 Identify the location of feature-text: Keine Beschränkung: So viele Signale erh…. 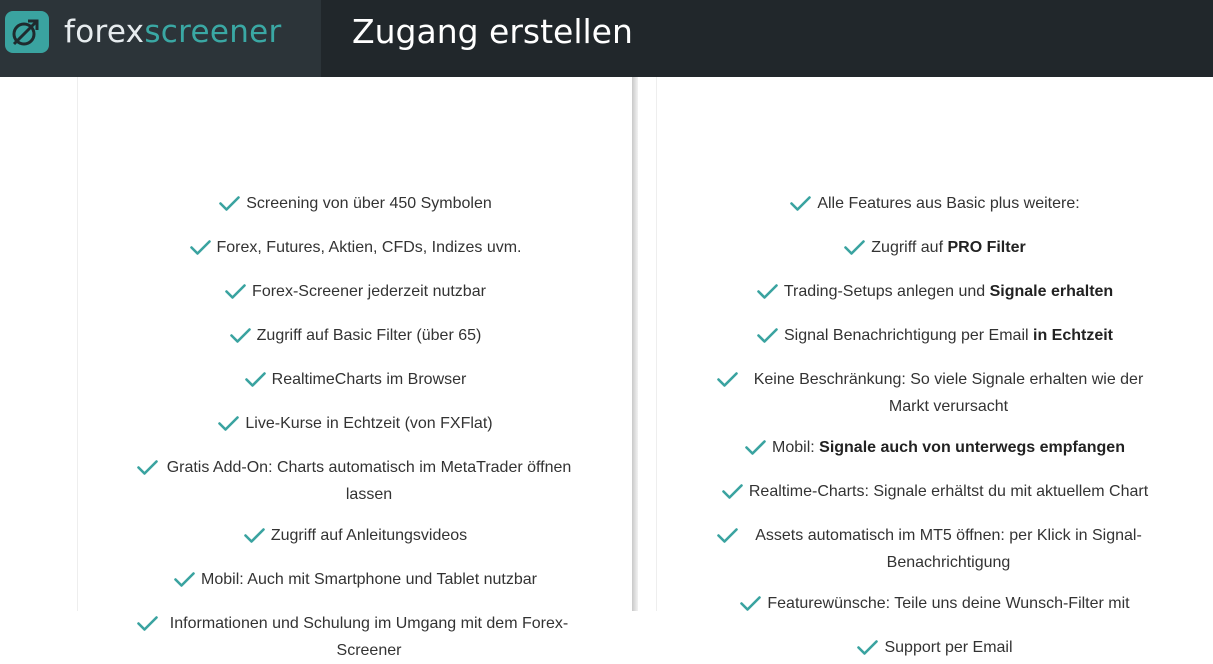
(948, 393).